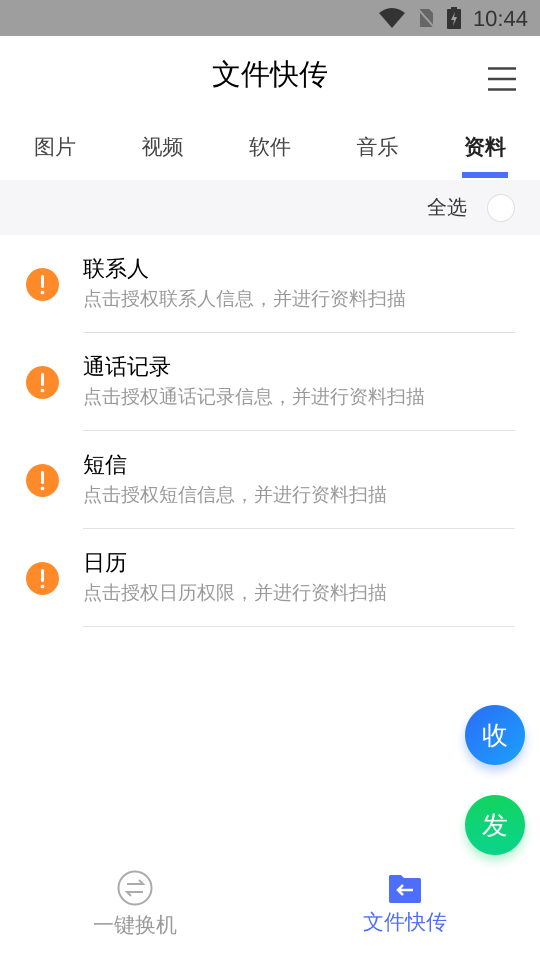 Image resolution: width=540 pixels, height=960 pixels. Describe the element at coordinates (270, 148) in the screenshot. I see `tab: 软件` at that location.